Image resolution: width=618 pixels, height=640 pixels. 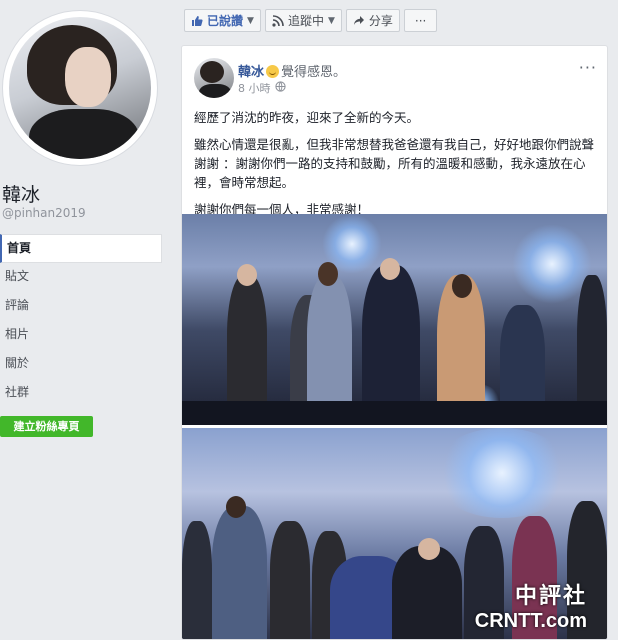 What do you see at coordinates (225, 21) in the screenshot?
I see `liked-label: 已說讚` at bounding box center [225, 21].